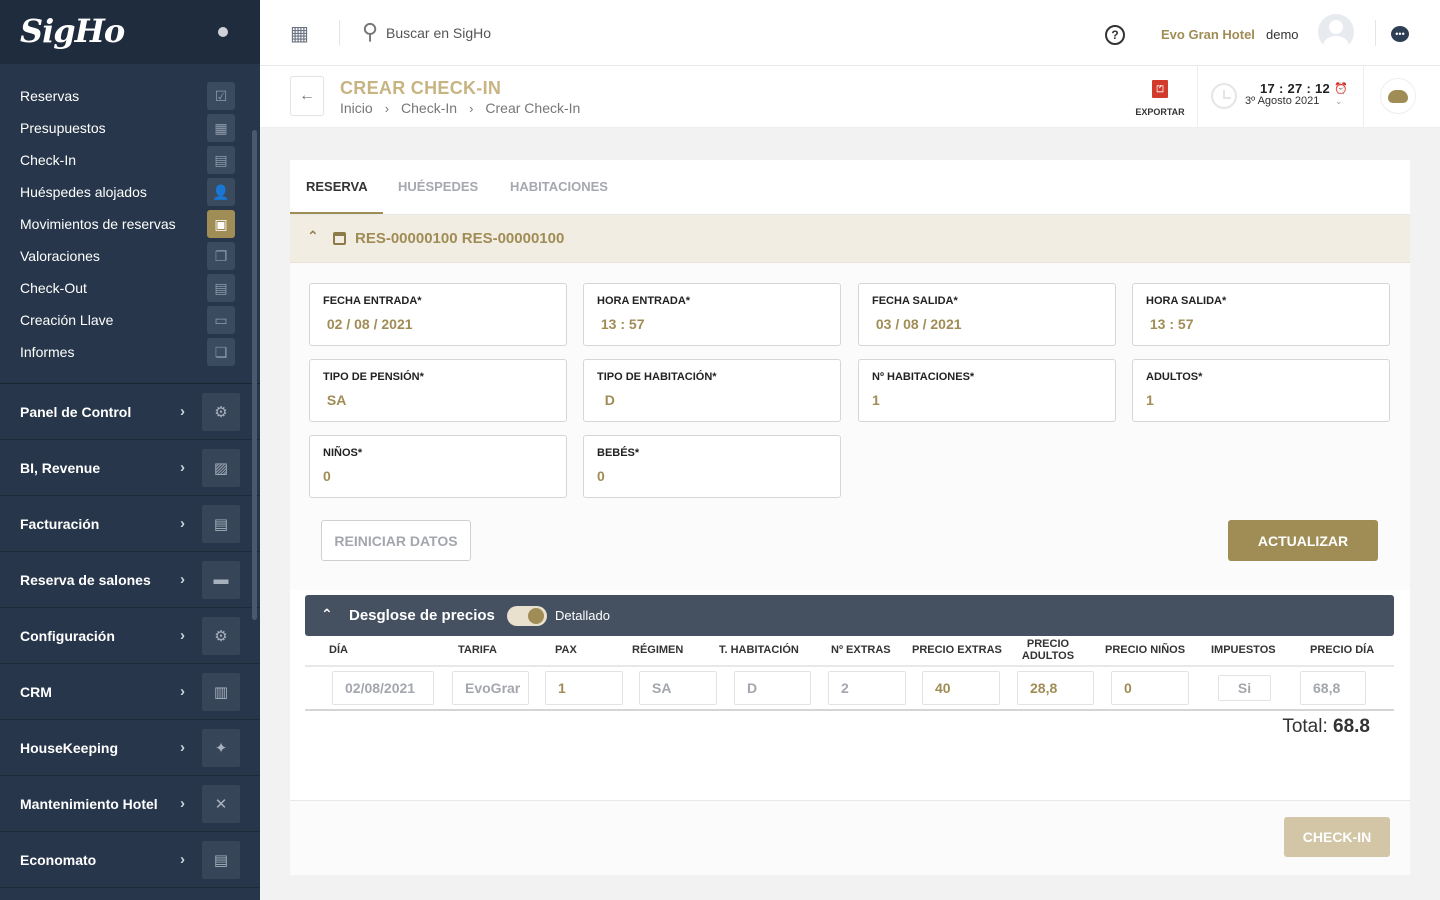 The image size is (1440, 900). I want to click on column-header-pax: PAX, so click(566, 650).